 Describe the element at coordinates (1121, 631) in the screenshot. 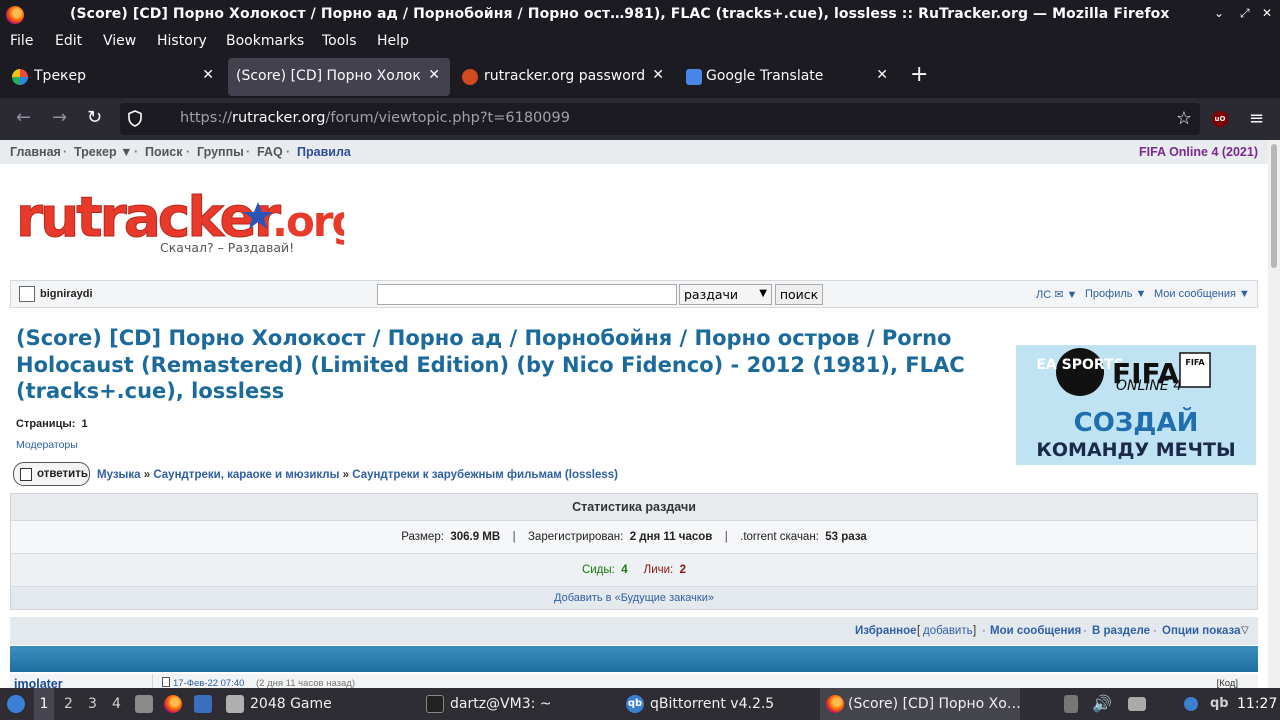

I see `in-section-link: В разделе` at that location.